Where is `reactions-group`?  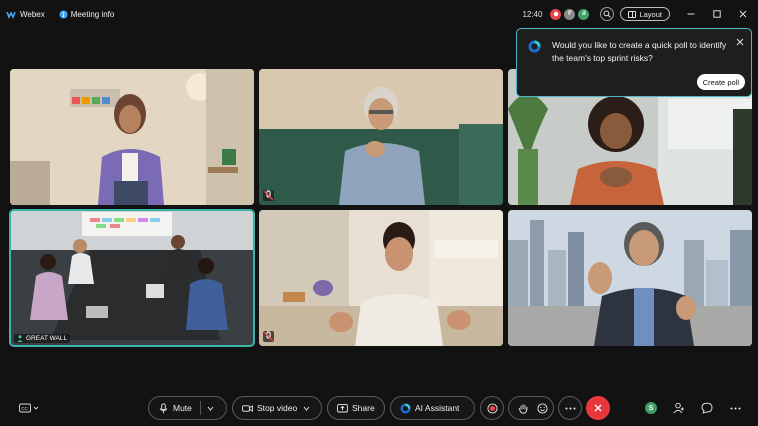
reactions-group is located at coordinates (531, 408).